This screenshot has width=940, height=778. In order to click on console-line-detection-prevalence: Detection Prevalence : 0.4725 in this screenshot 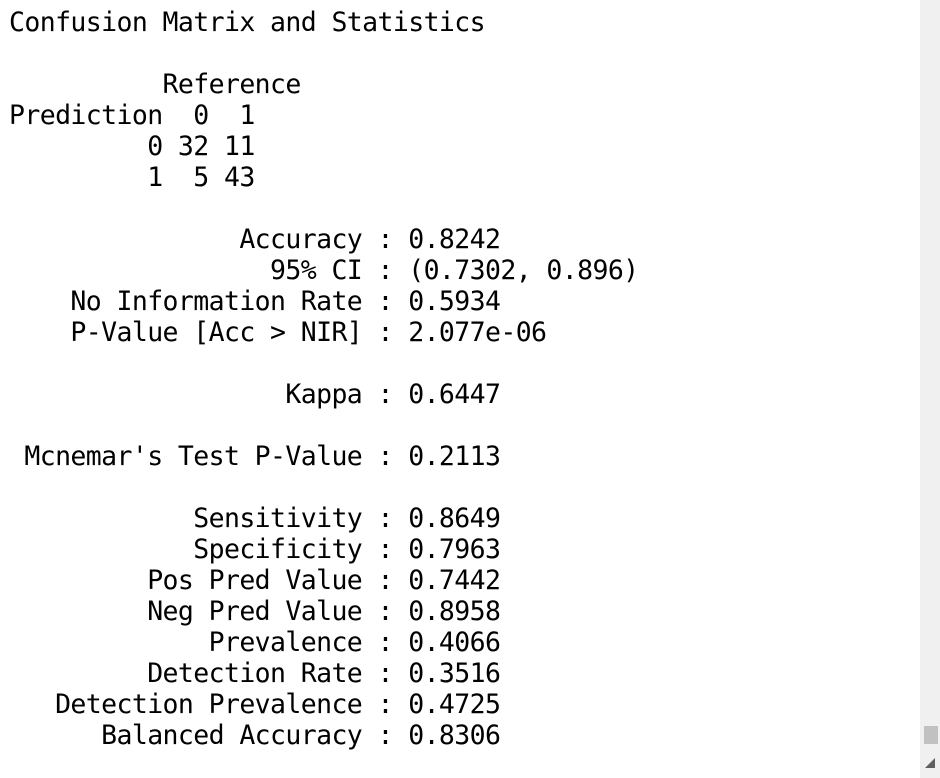, I will do `click(255, 704)`.